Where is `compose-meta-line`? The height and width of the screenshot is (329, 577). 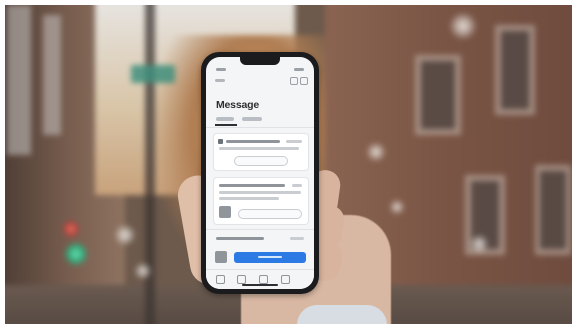
compose-meta-line is located at coordinates (297, 238).